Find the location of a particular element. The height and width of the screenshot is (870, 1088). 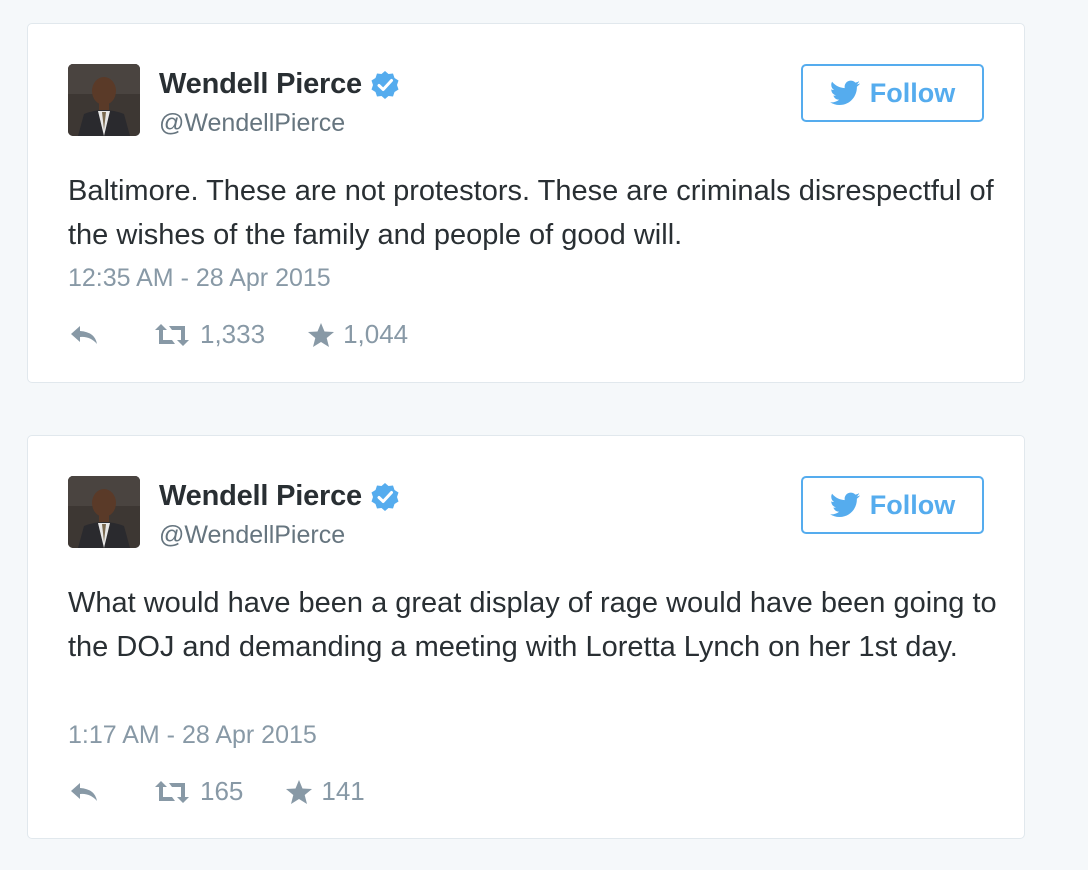

tweet-actions: 165 141 is located at coordinates (216, 791).